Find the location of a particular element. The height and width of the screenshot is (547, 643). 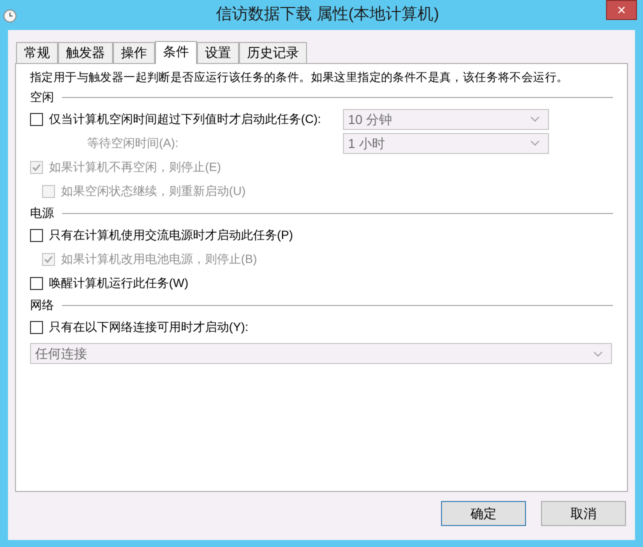

clock-icon is located at coordinates (10, 16).